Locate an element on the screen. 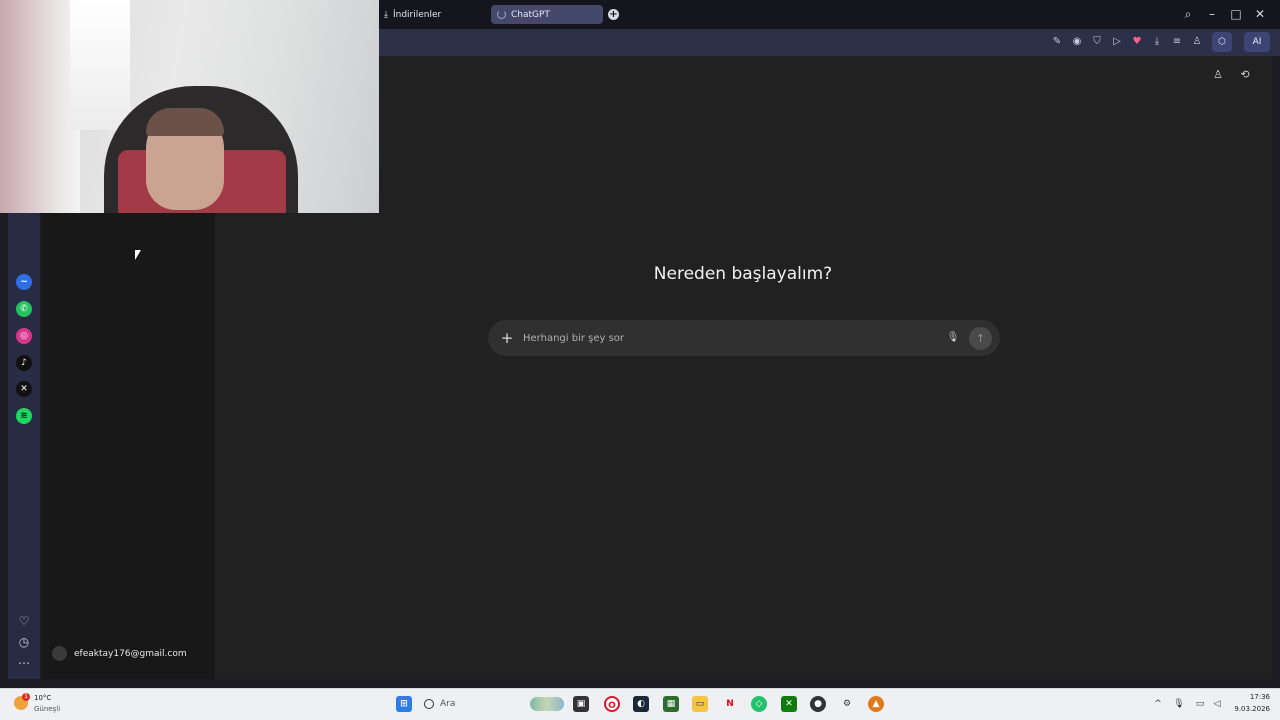  tray-chevron-up-icon: ^ is located at coordinates (1158, 704).